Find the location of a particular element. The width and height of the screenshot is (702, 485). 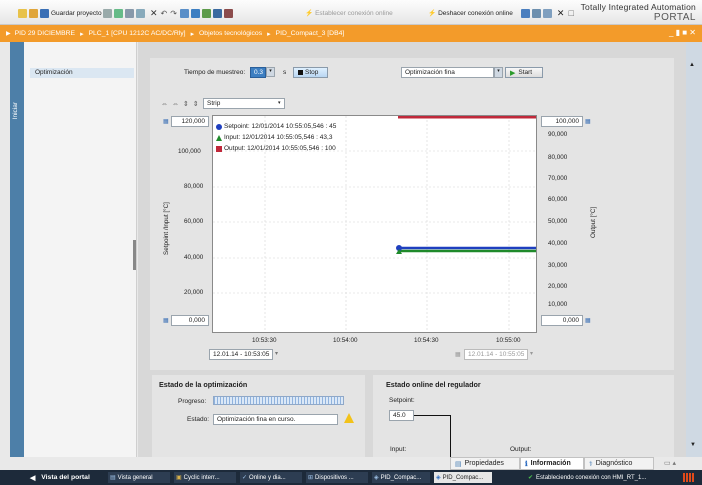

delete-icon: ✕ is located at coordinates (154, 13).